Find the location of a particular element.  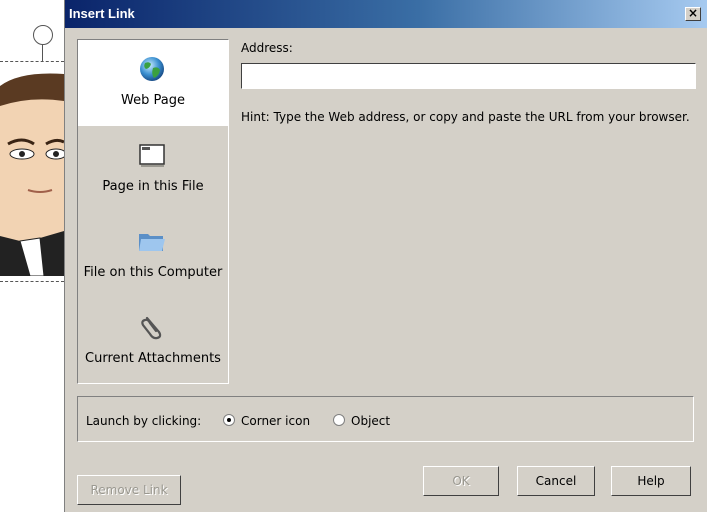

portrait-image is located at coordinates (32, 174).